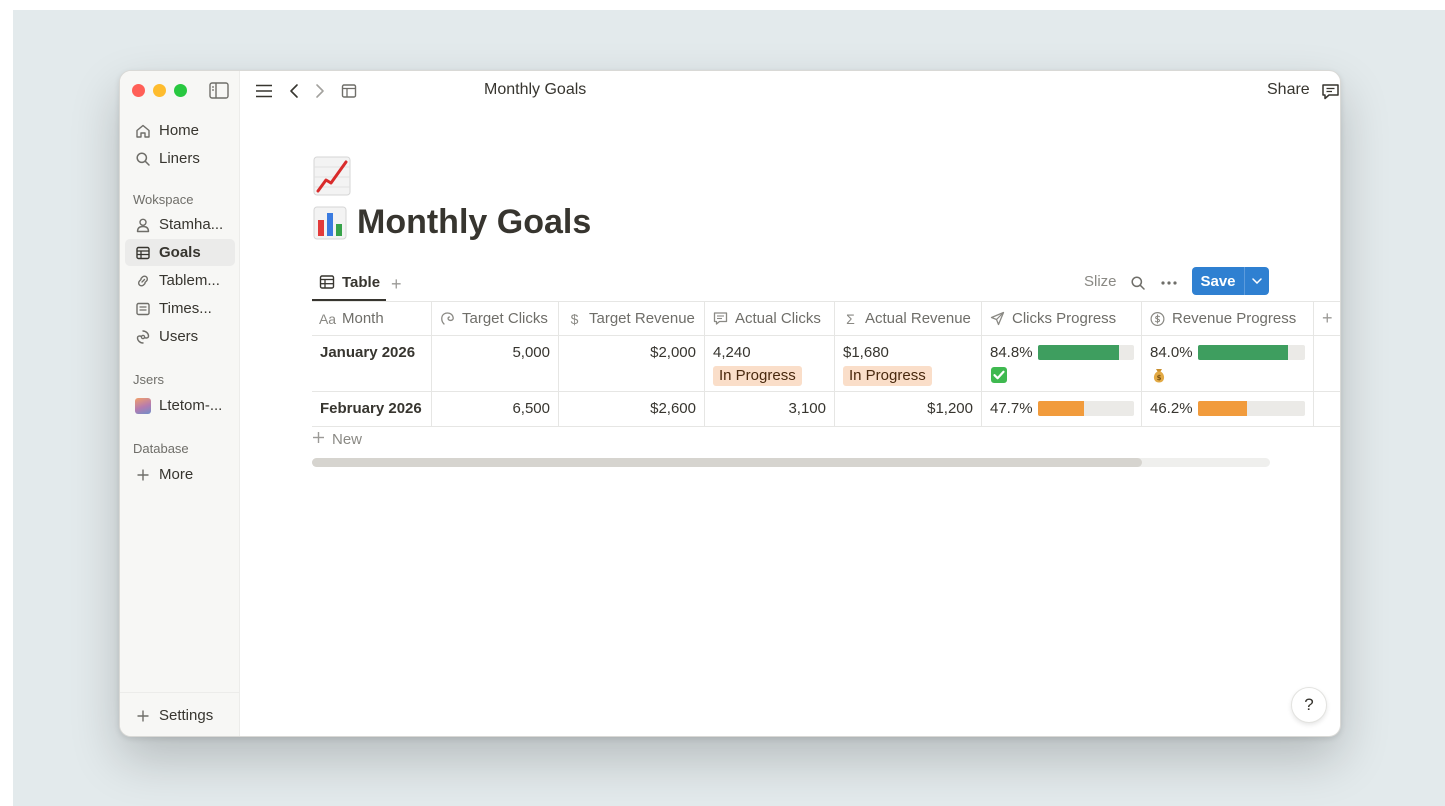 The image size is (1445, 806). I want to click on person-icon, so click(143, 225).